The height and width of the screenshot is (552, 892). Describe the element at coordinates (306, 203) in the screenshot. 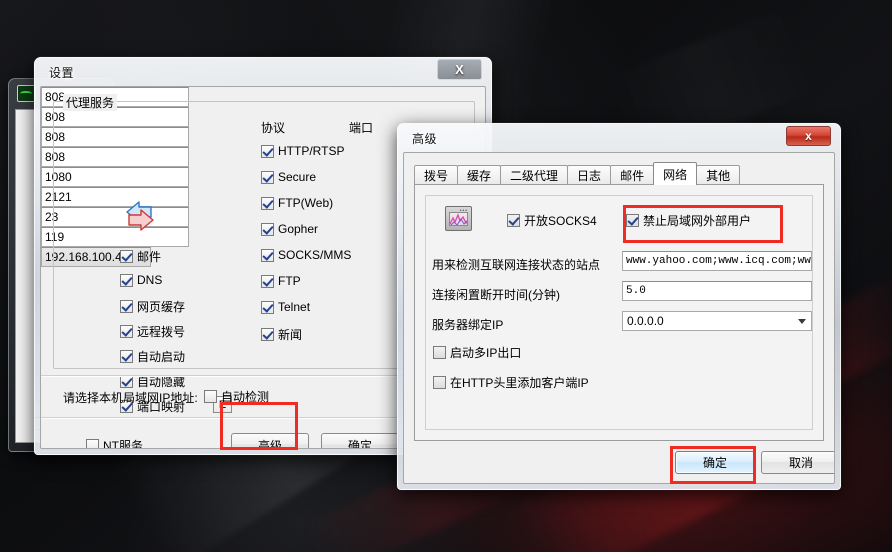

I see `checkbox-label: FTP(Web)` at that location.